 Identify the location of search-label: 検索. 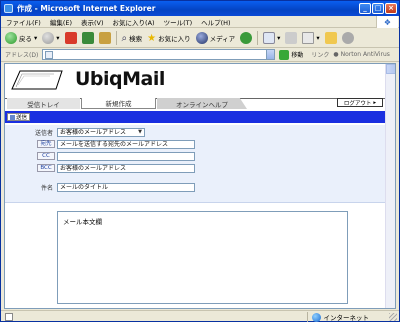
(136, 39).